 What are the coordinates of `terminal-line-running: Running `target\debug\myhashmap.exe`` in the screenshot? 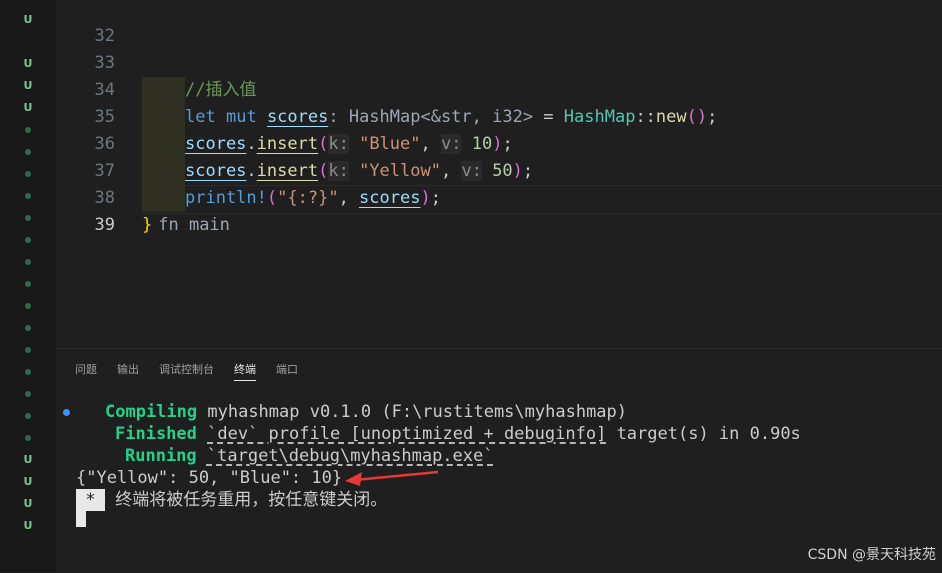 It's located at (309, 456).